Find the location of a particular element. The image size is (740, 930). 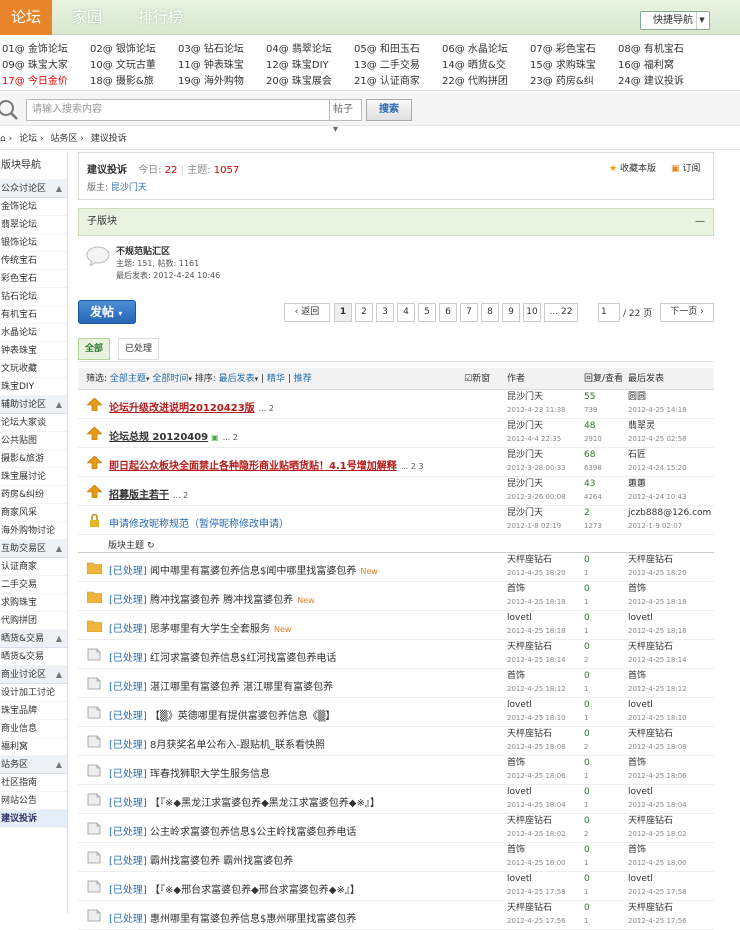

sidebar-item: 商家风采 is located at coordinates (33, 513).